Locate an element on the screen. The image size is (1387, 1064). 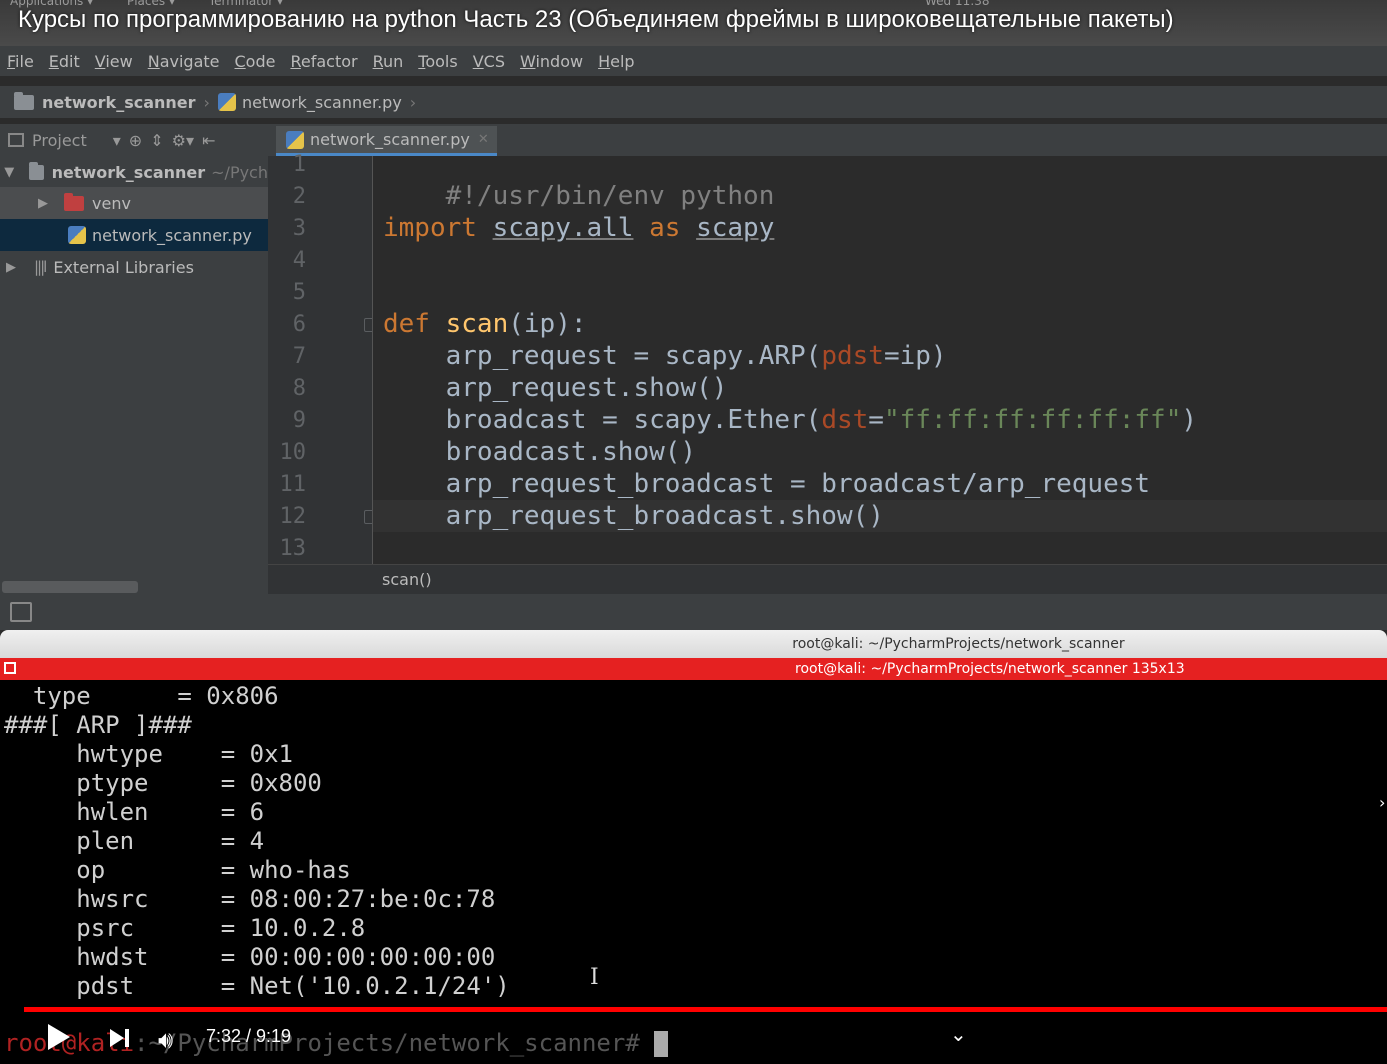
menu-code: Code is located at coordinates (255, 61).